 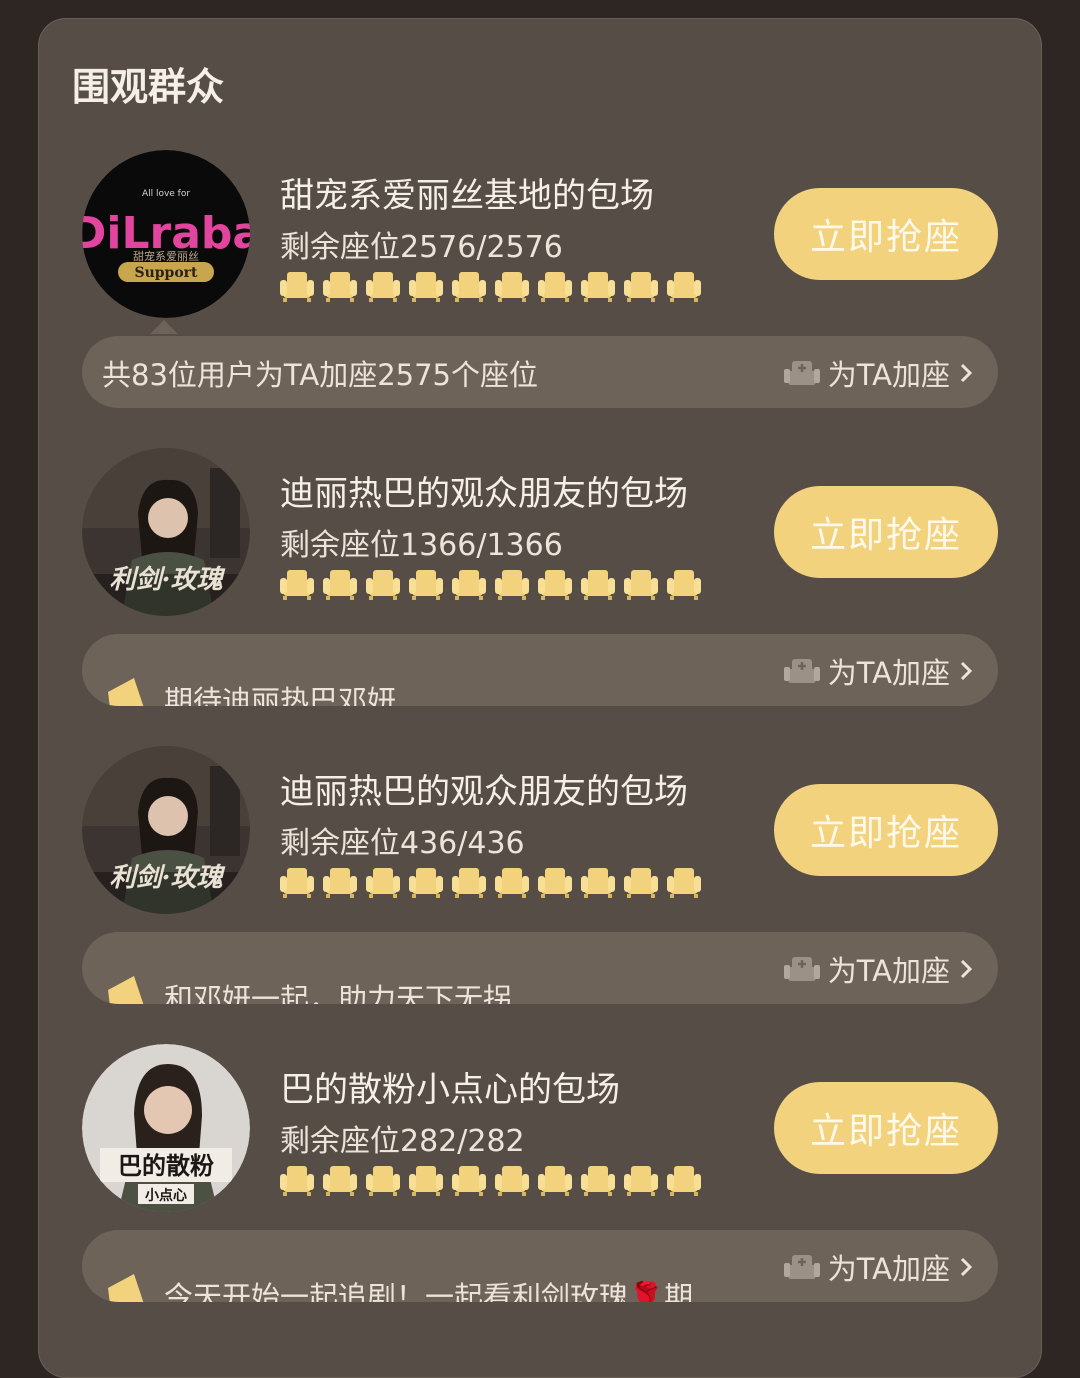 I want to click on seats-remaining: 剩余座位1366/1366, so click(x=421, y=545).